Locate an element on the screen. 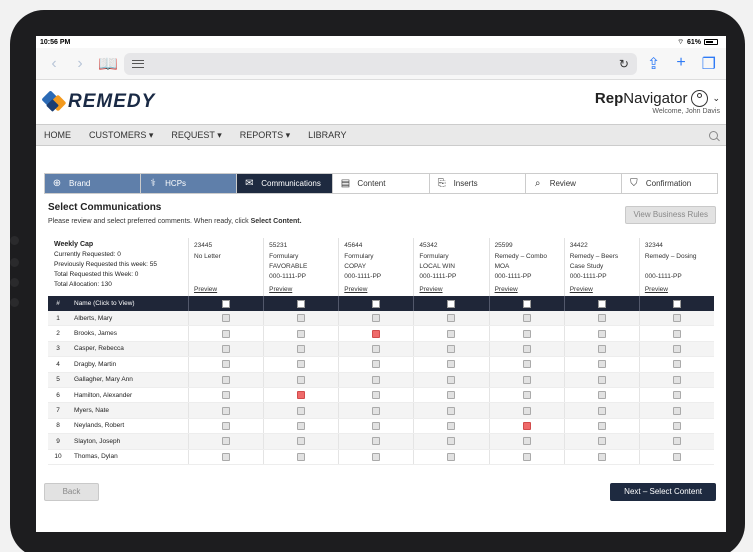  user-account-icon is located at coordinates (700, 98).